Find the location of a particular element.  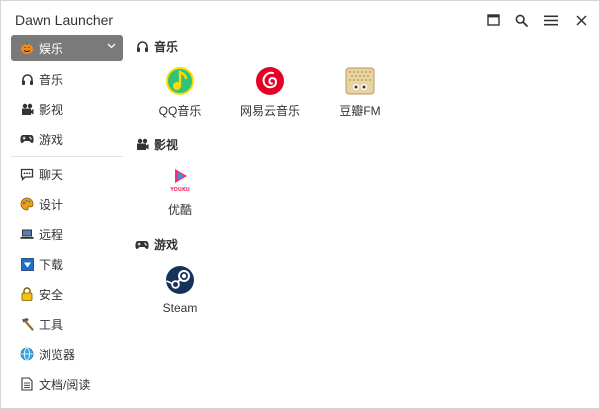

app-label: QQ音乐 is located at coordinates (180, 111).